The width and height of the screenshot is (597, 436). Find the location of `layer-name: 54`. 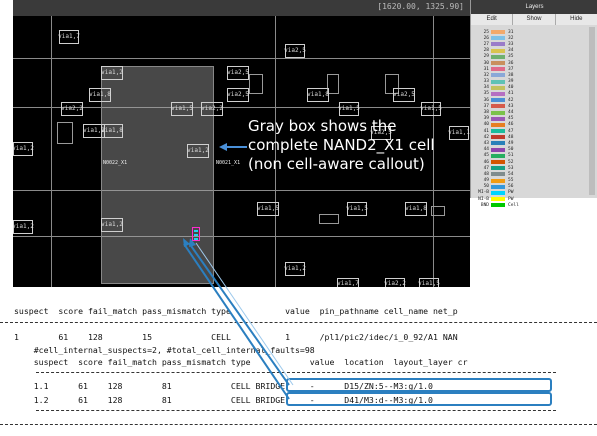

layer-name: 54 is located at coordinates (511, 174).